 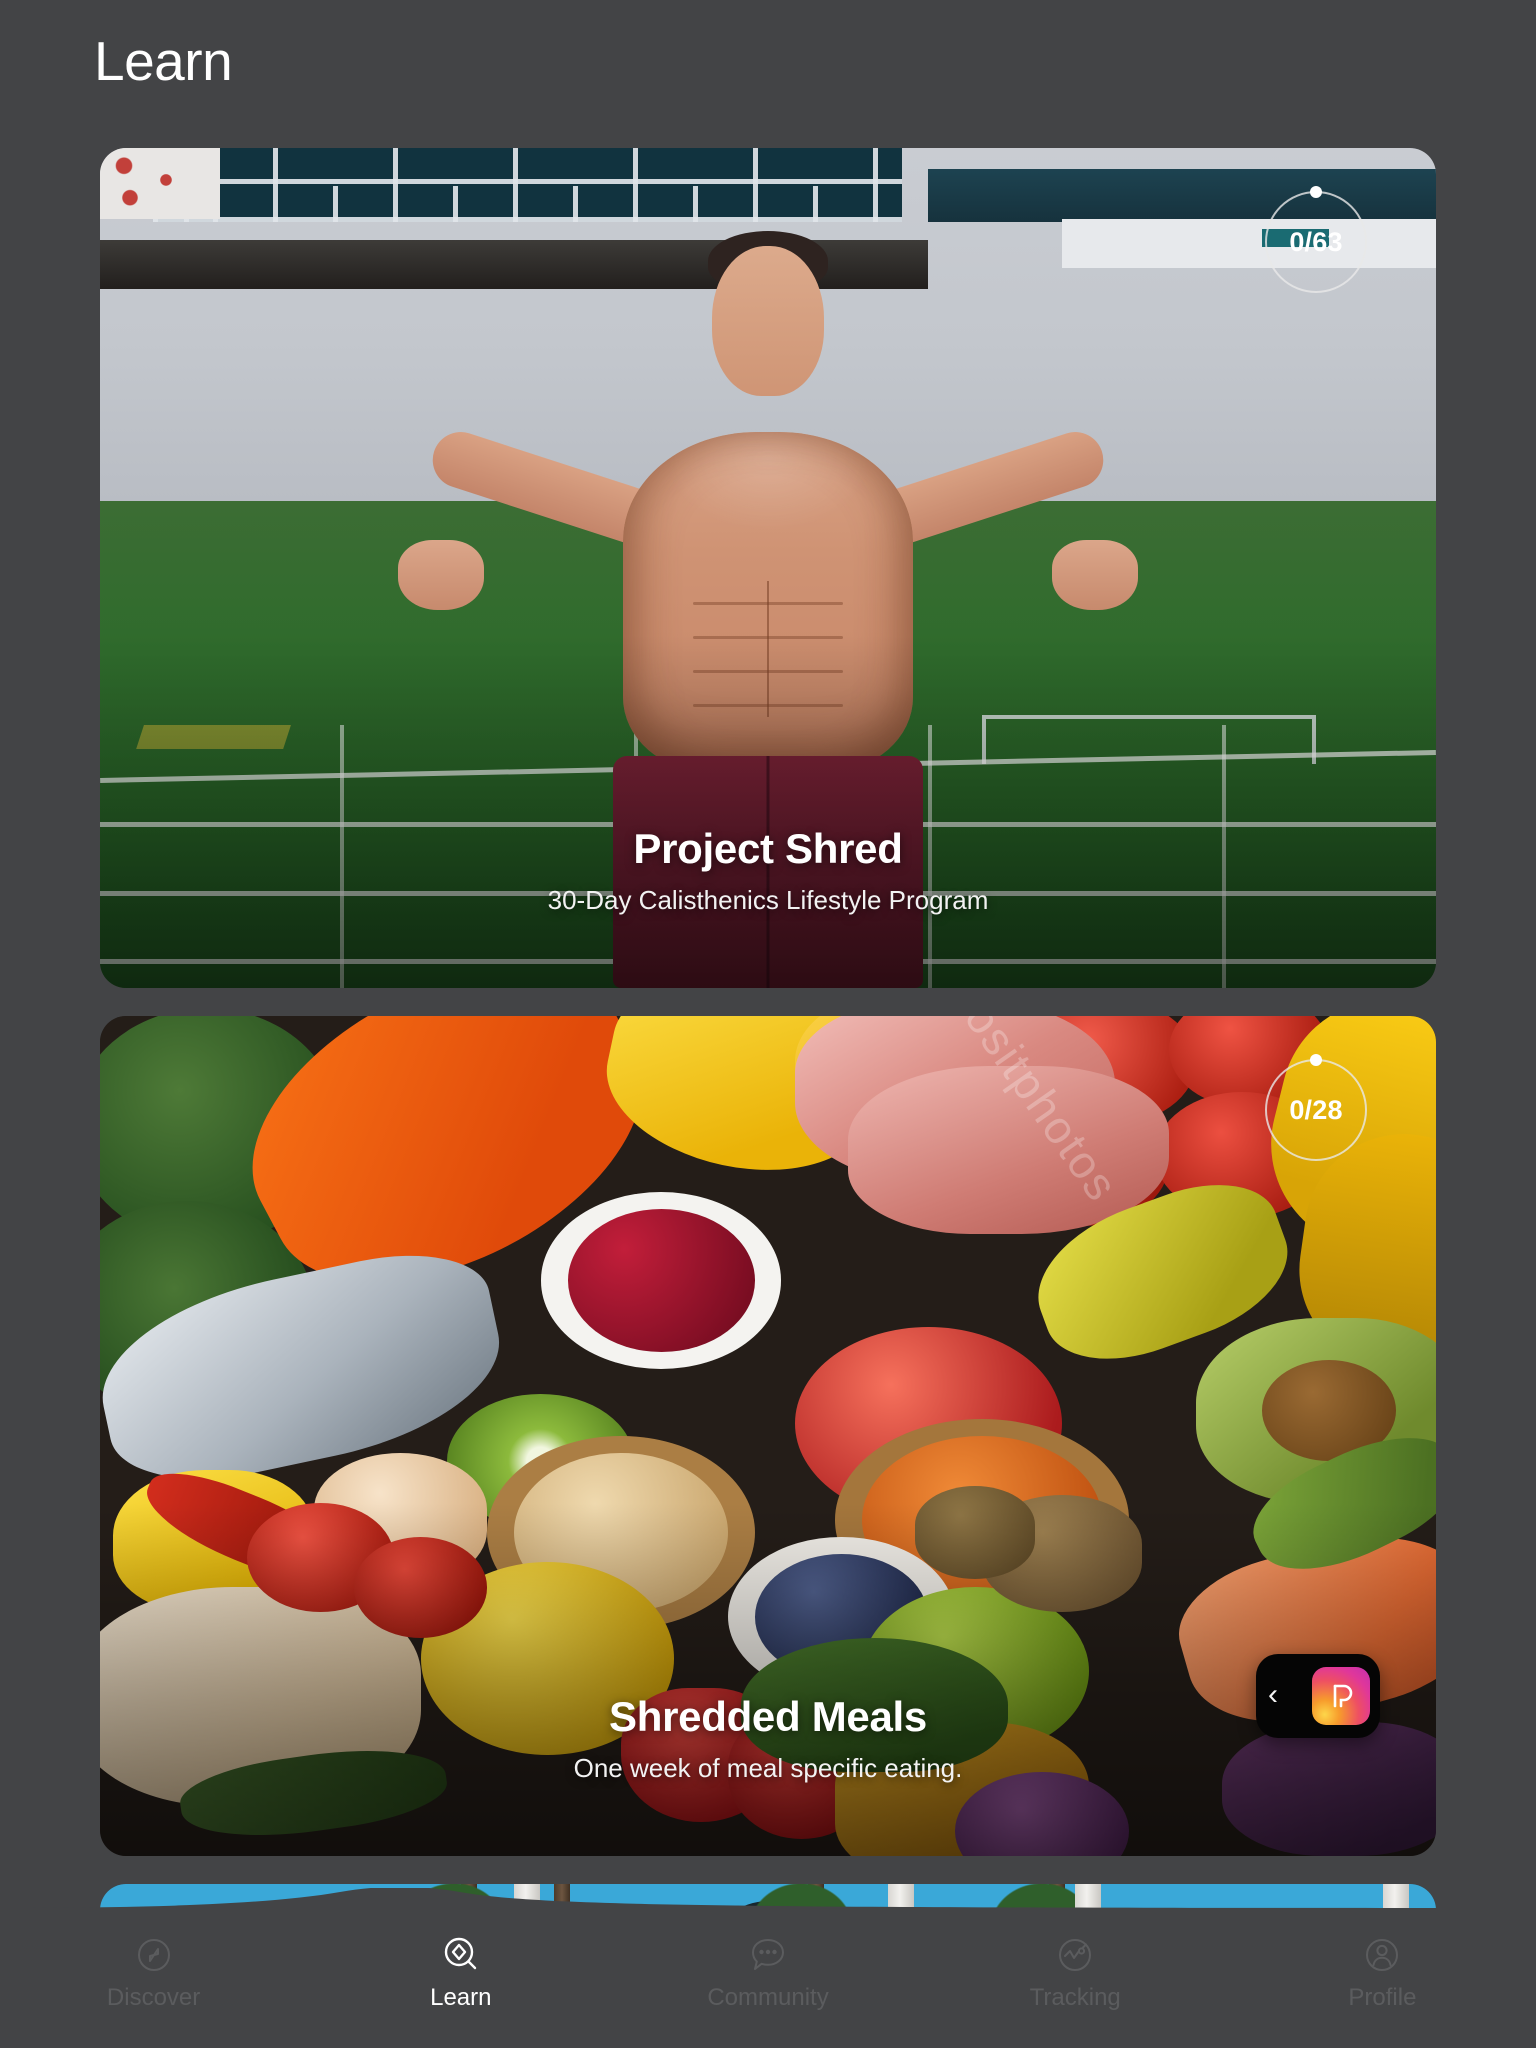 What do you see at coordinates (768, 1954) in the screenshot?
I see `chat-bubble-icon` at bounding box center [768, 1954].